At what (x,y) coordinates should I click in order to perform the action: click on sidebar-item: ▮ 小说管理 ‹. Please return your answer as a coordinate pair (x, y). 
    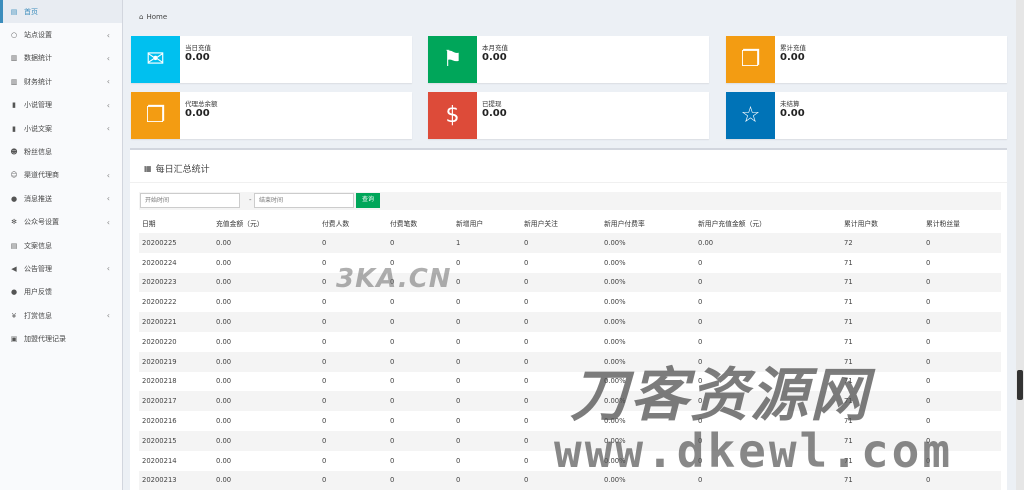
    Looking at the image, I should click on (61, 105).